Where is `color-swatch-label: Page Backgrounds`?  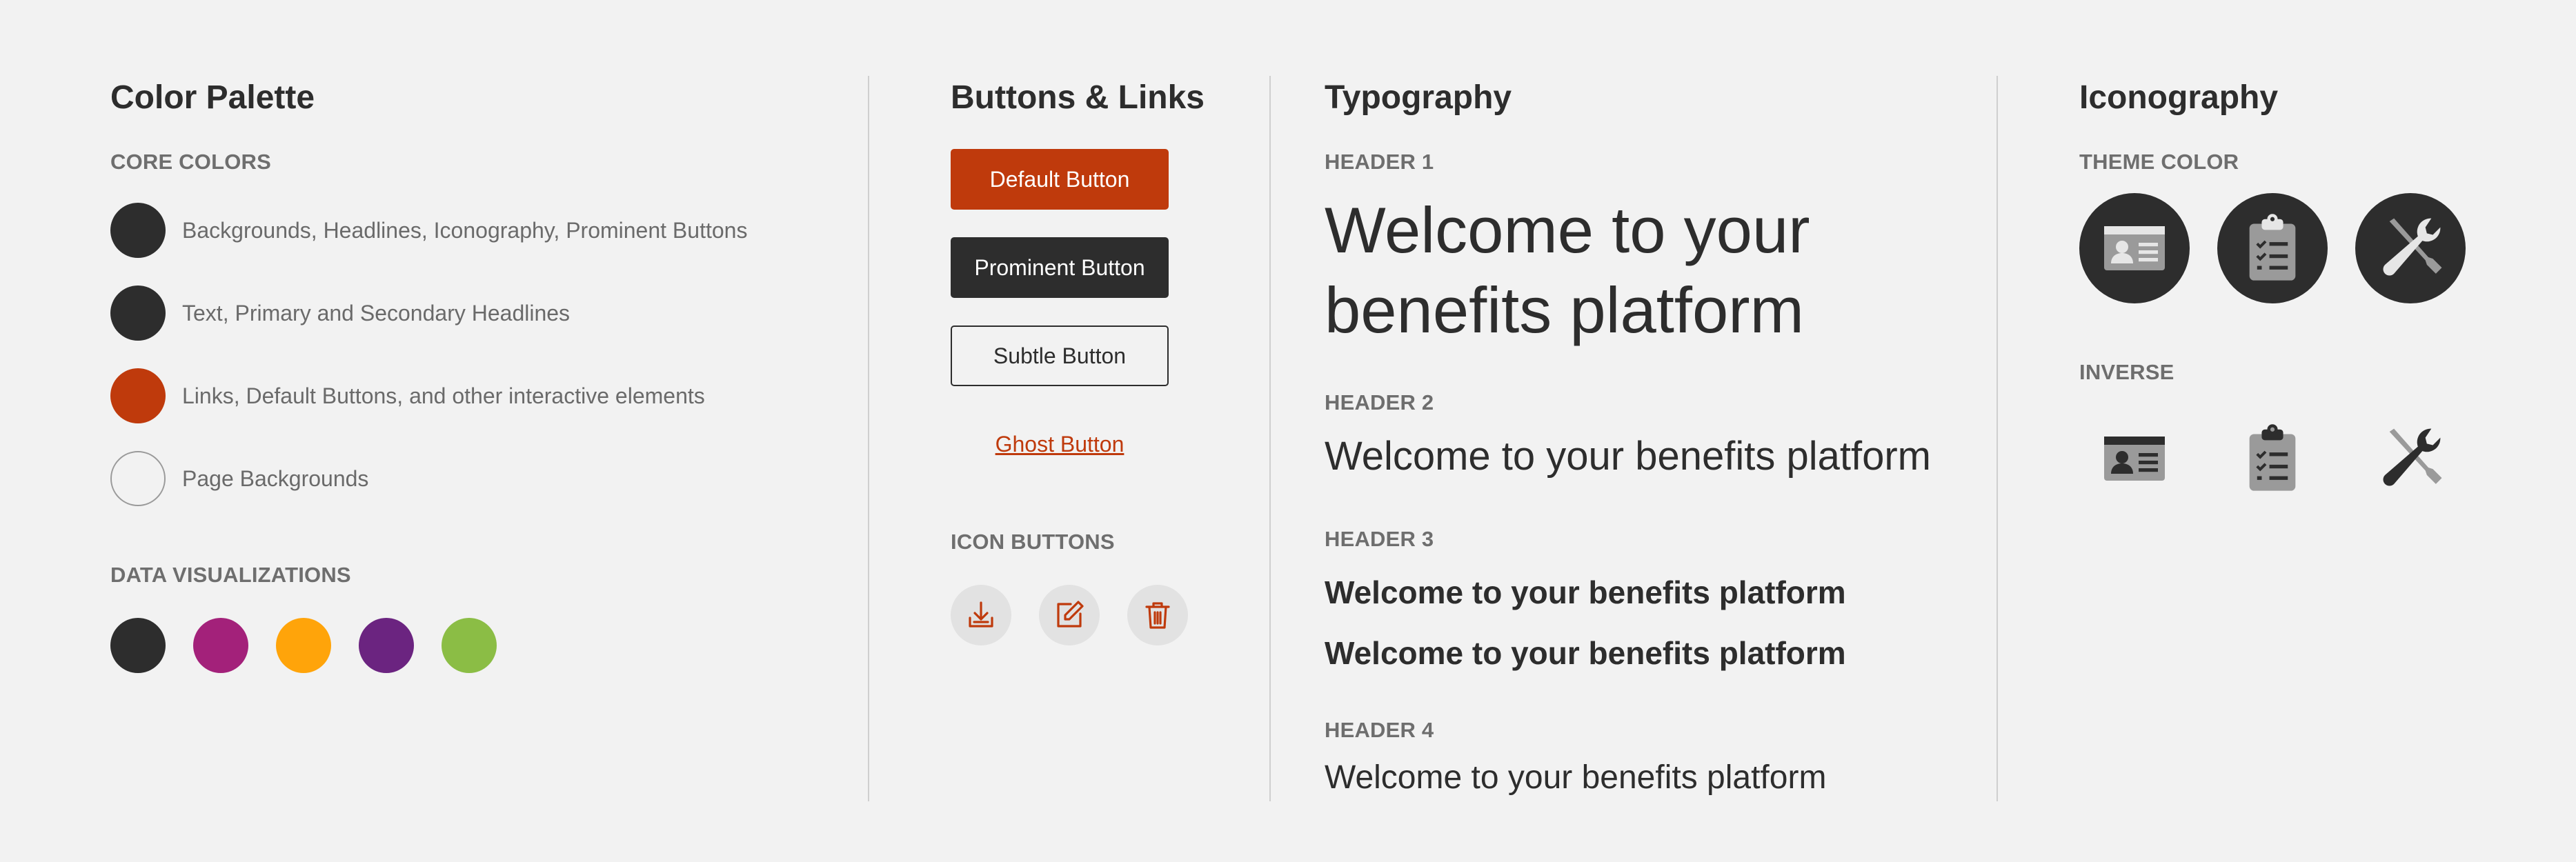 color-swatch-label: Page Backgrounds is located at coordinates (275, 478).